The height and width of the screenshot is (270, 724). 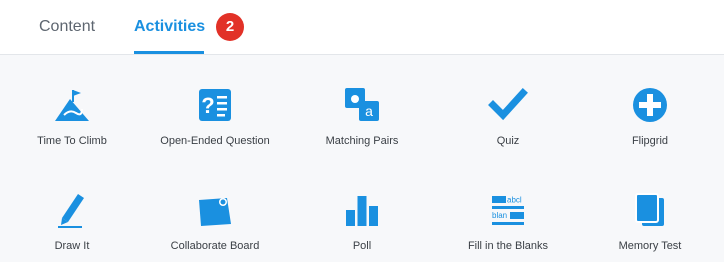 I want to click on checkmark-icon, so click(x=508, y=105).